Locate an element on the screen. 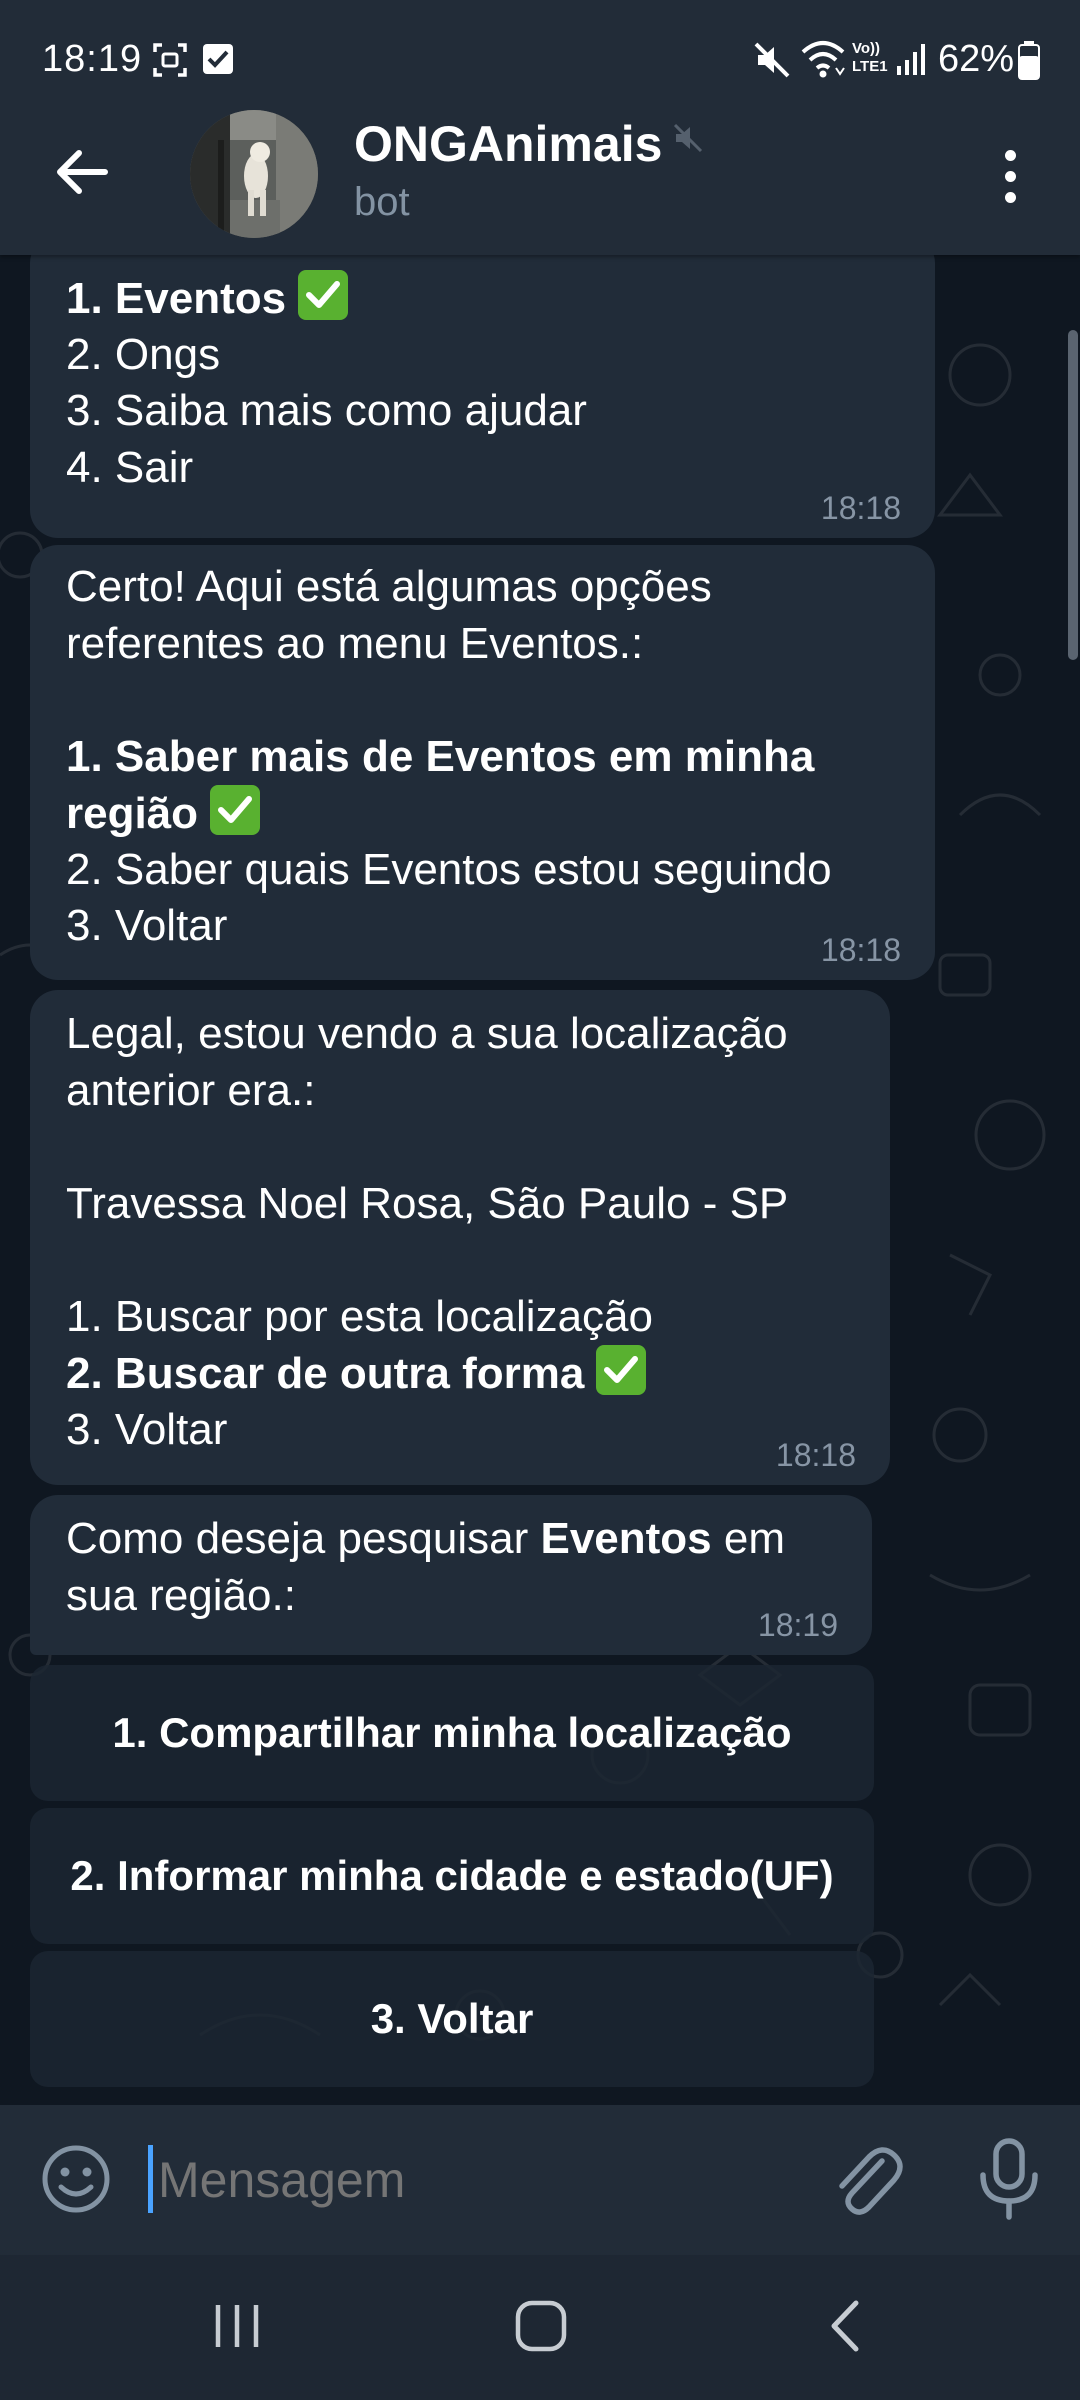 This screenshot has height=2400, width=1080. top-bar: 18:19 Vo)) LTE1 62% ONGAnimais bot is located at coordinates (540, 127).